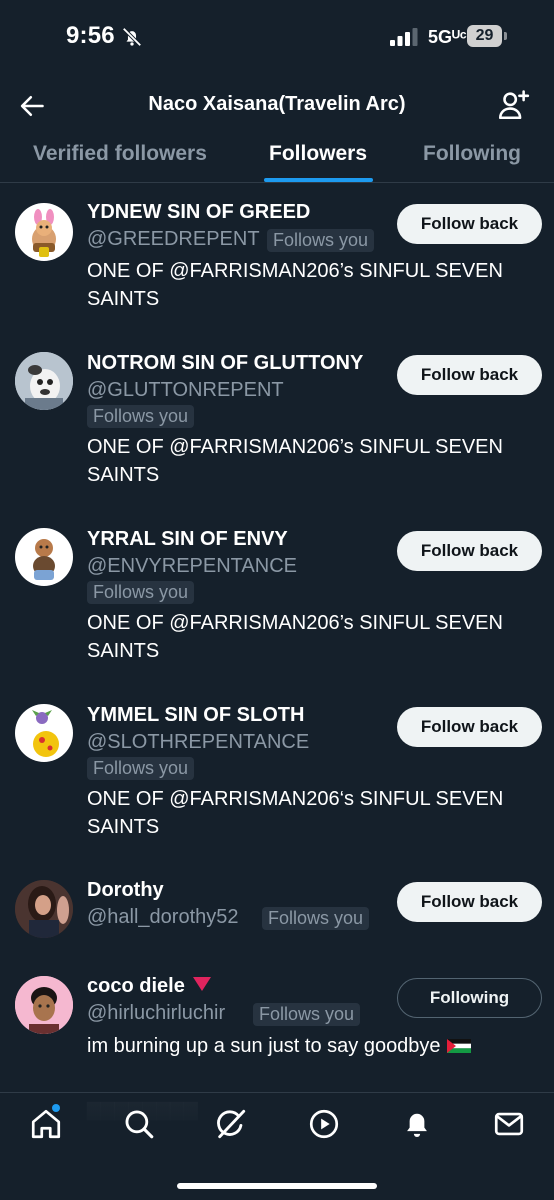 This screenshot has height=1200, width=554. I want to click on signal-bars-icon, so click(404, 37).